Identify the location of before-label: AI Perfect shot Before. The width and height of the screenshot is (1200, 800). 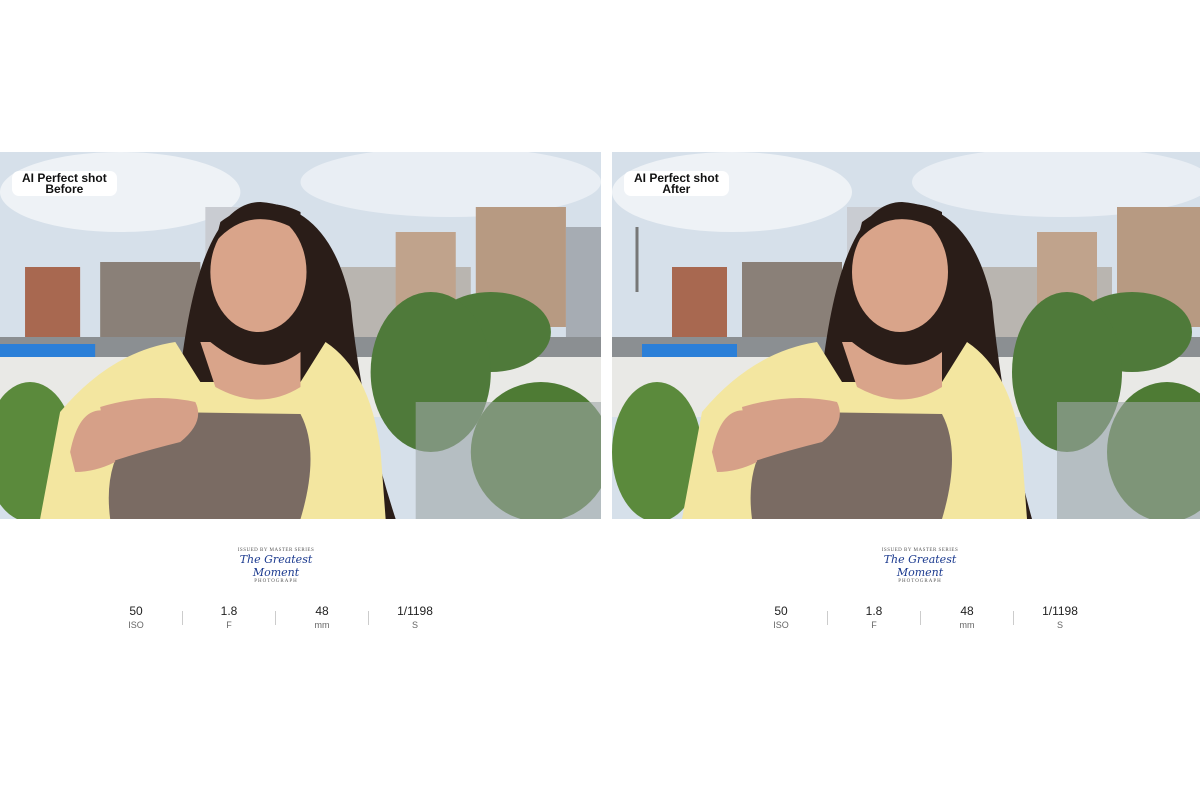
(64, 183).